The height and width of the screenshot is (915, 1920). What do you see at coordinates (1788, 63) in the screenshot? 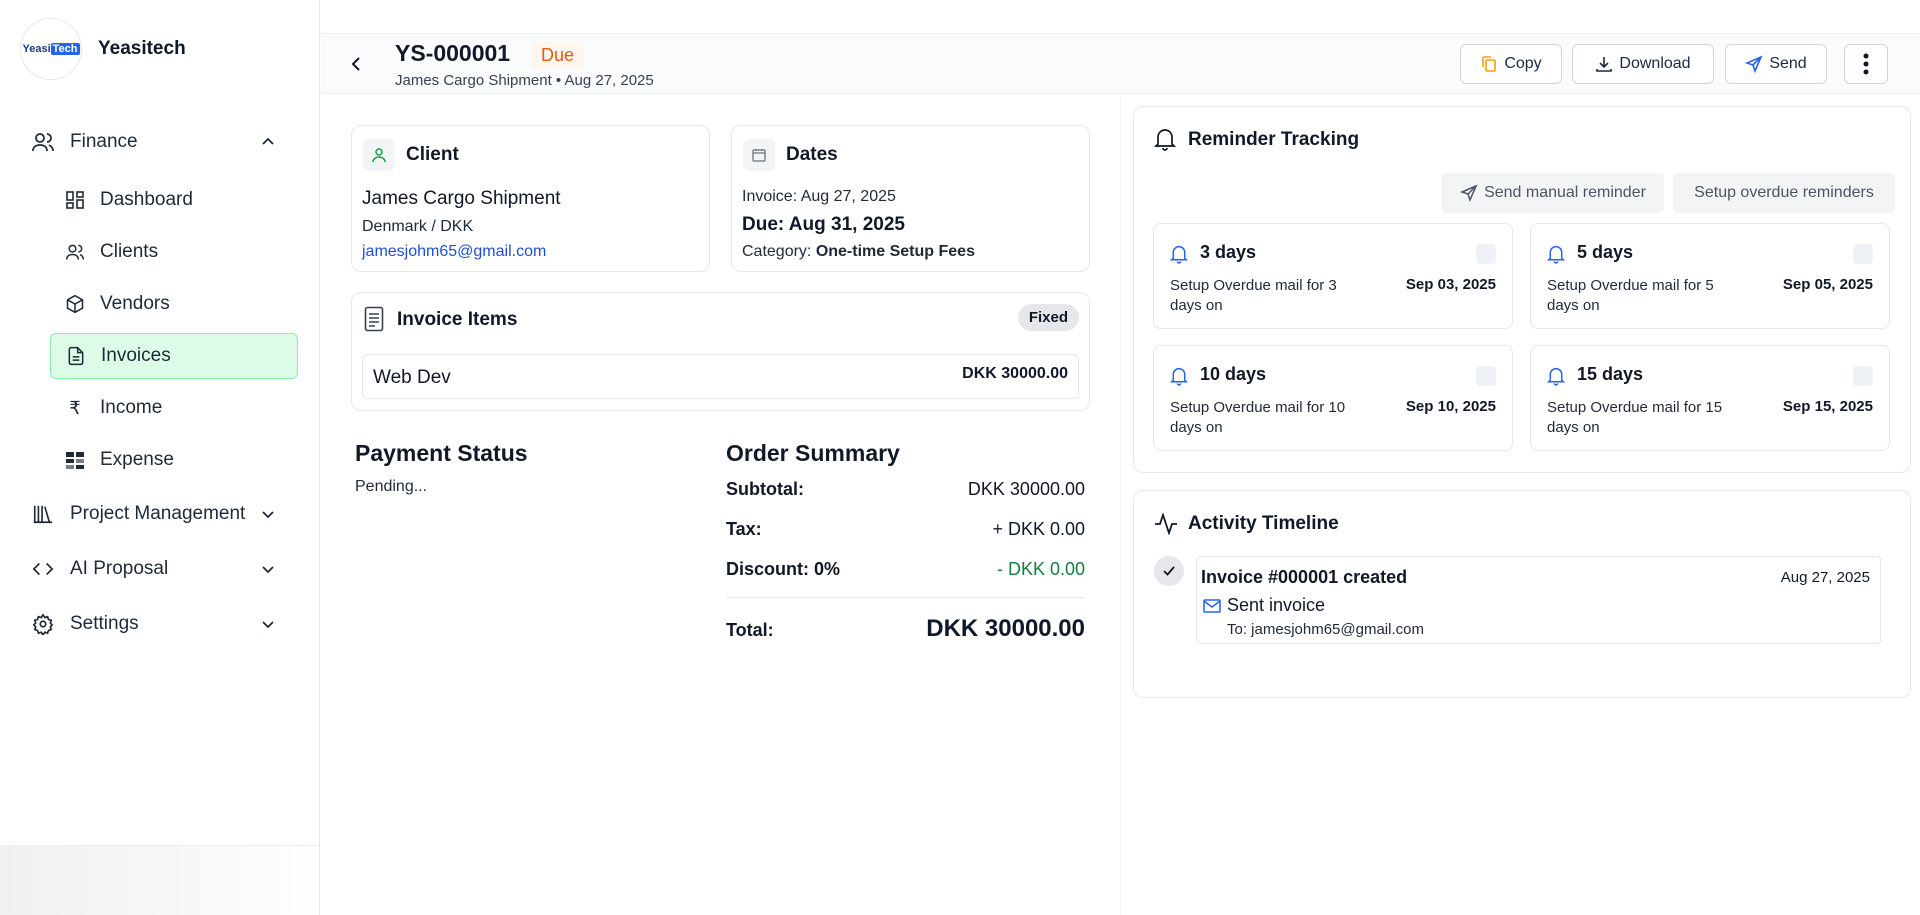
I see `send-button-label: Send` at bounding box center [1788, 63].